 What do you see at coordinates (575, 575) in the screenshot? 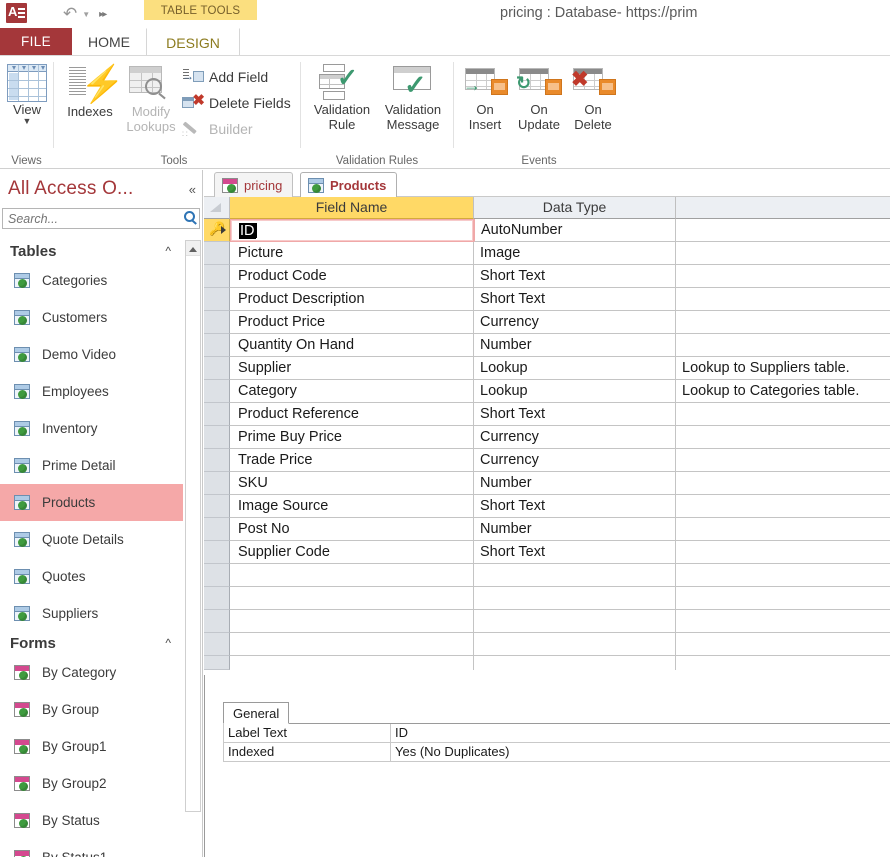
I see `cell-data-type` at bounding box center [575, 575].